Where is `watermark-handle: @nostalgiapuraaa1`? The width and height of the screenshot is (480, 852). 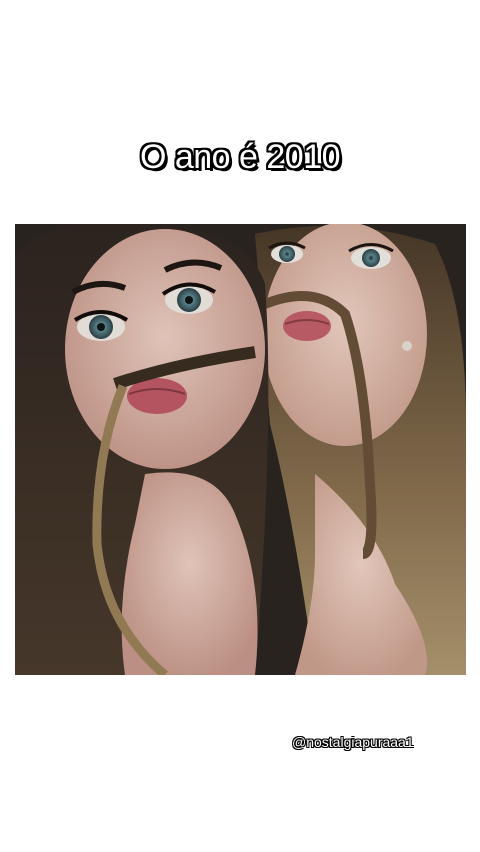 watermark-handle: @nostalgiapuraaa1 is located at coordinates (353, 742).